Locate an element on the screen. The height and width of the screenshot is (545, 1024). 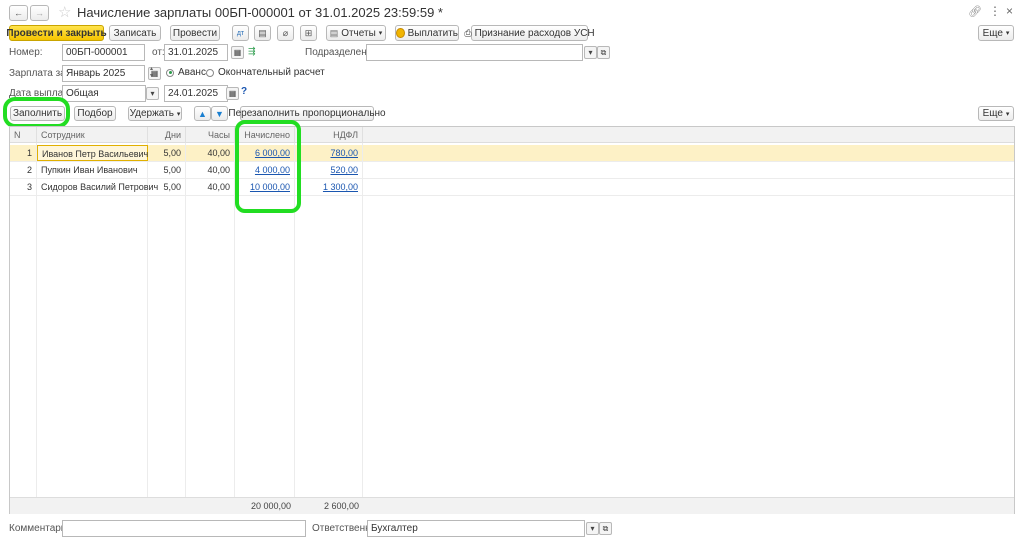
usn-label: Признание расходов УСН is located at coordinates (534, 33).